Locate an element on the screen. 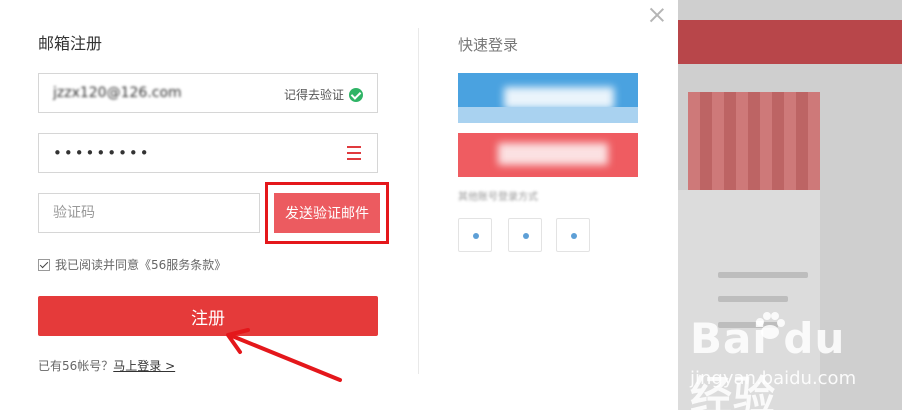 This screenshot has width=902, height=410. login-prompt: 已有56帐号？马上登录 > is located at coordinates (106, 365).